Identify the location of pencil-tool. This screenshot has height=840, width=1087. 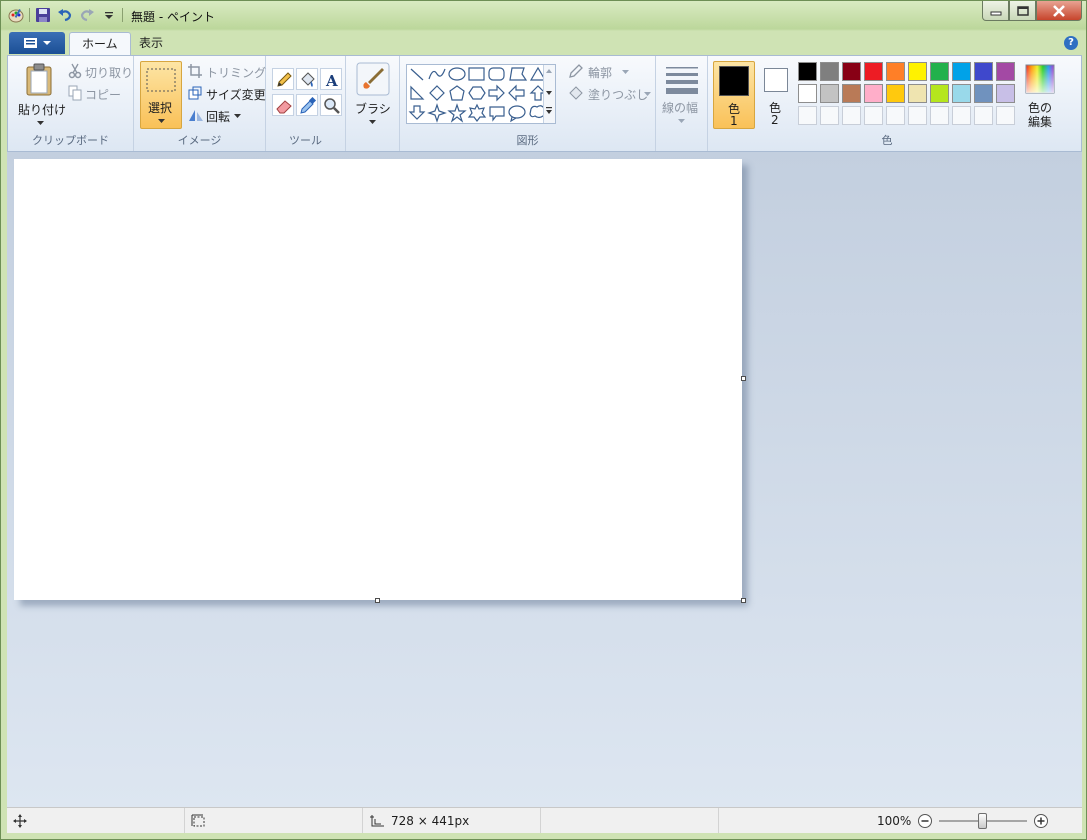
(283, 79).